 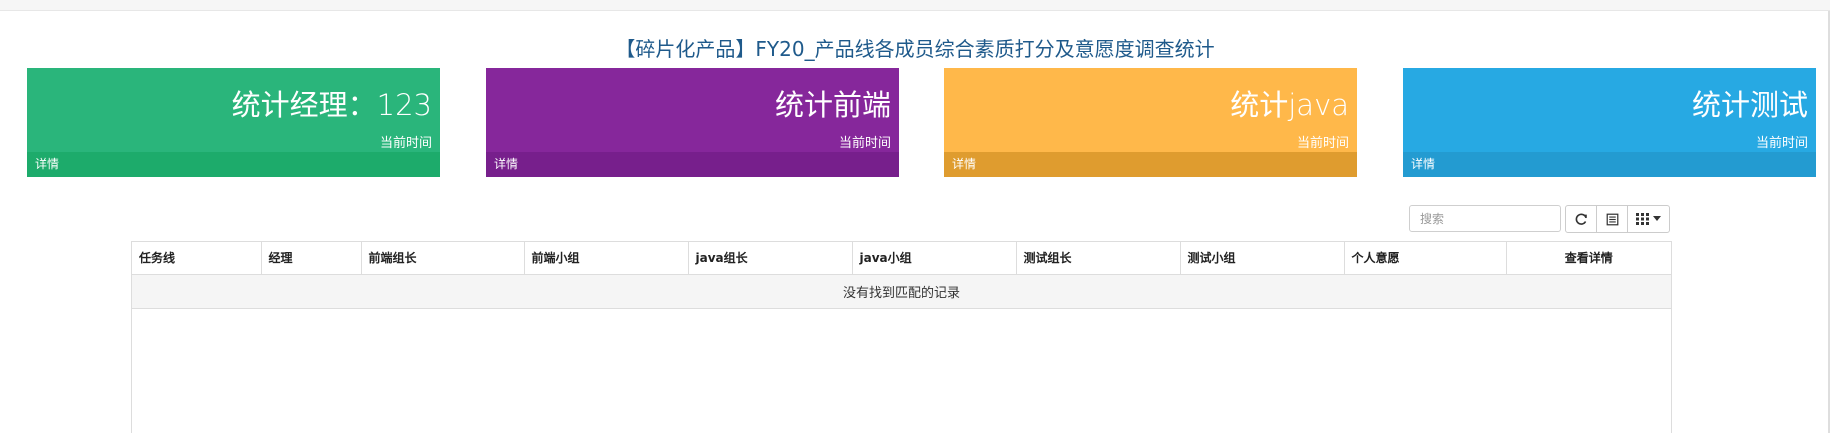 What do you see at coordinates (1749, 105) in the screenshot?
I see `card-value: 统计测试` at bounding box center [1749, 105].